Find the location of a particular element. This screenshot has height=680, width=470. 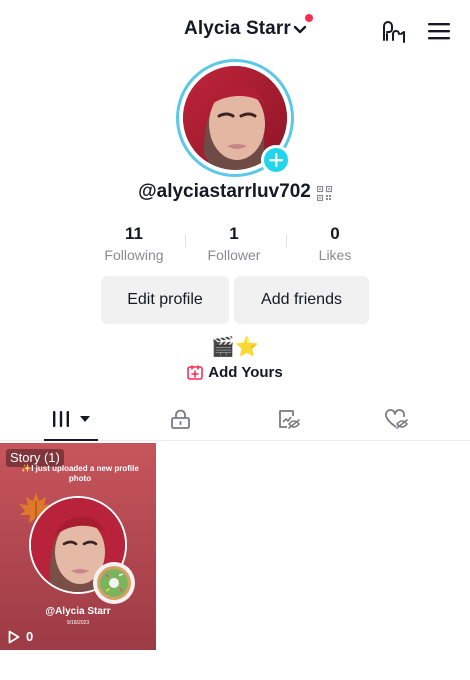

following-label: Following is located at coordinates (134, 255).